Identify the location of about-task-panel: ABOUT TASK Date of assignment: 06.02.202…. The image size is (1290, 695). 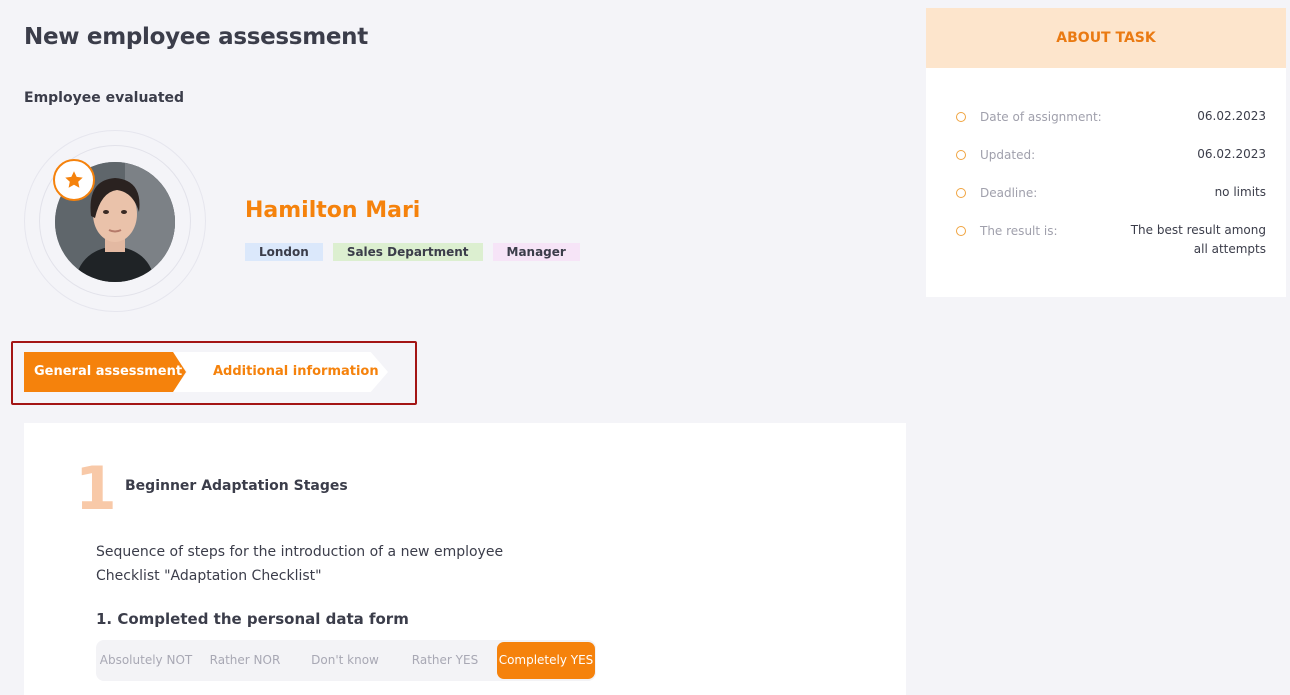
(1106, 152).